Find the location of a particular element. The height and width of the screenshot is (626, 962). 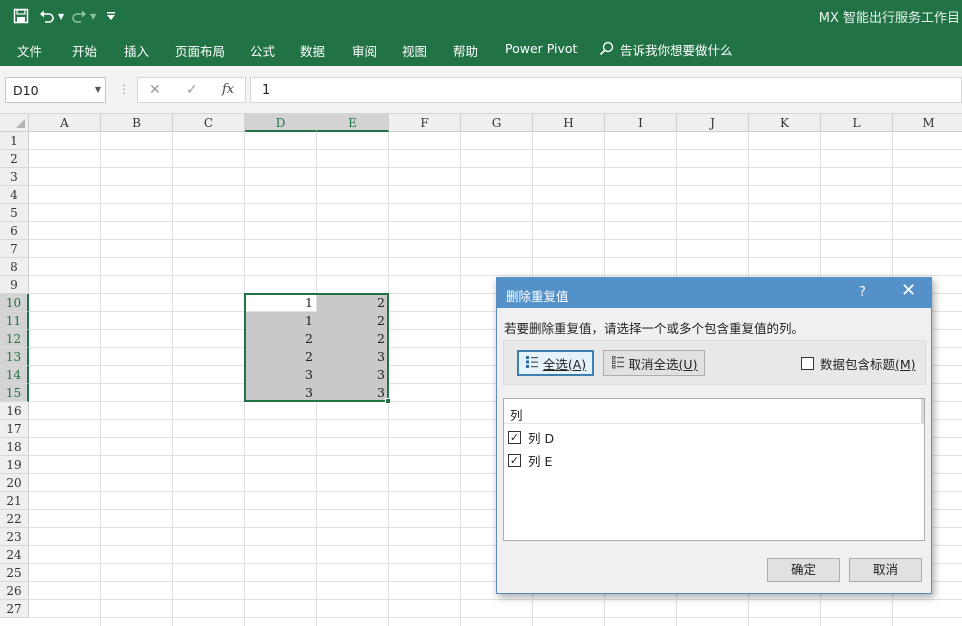

tab-help: 帮助 is located at coordinates (465, 50).